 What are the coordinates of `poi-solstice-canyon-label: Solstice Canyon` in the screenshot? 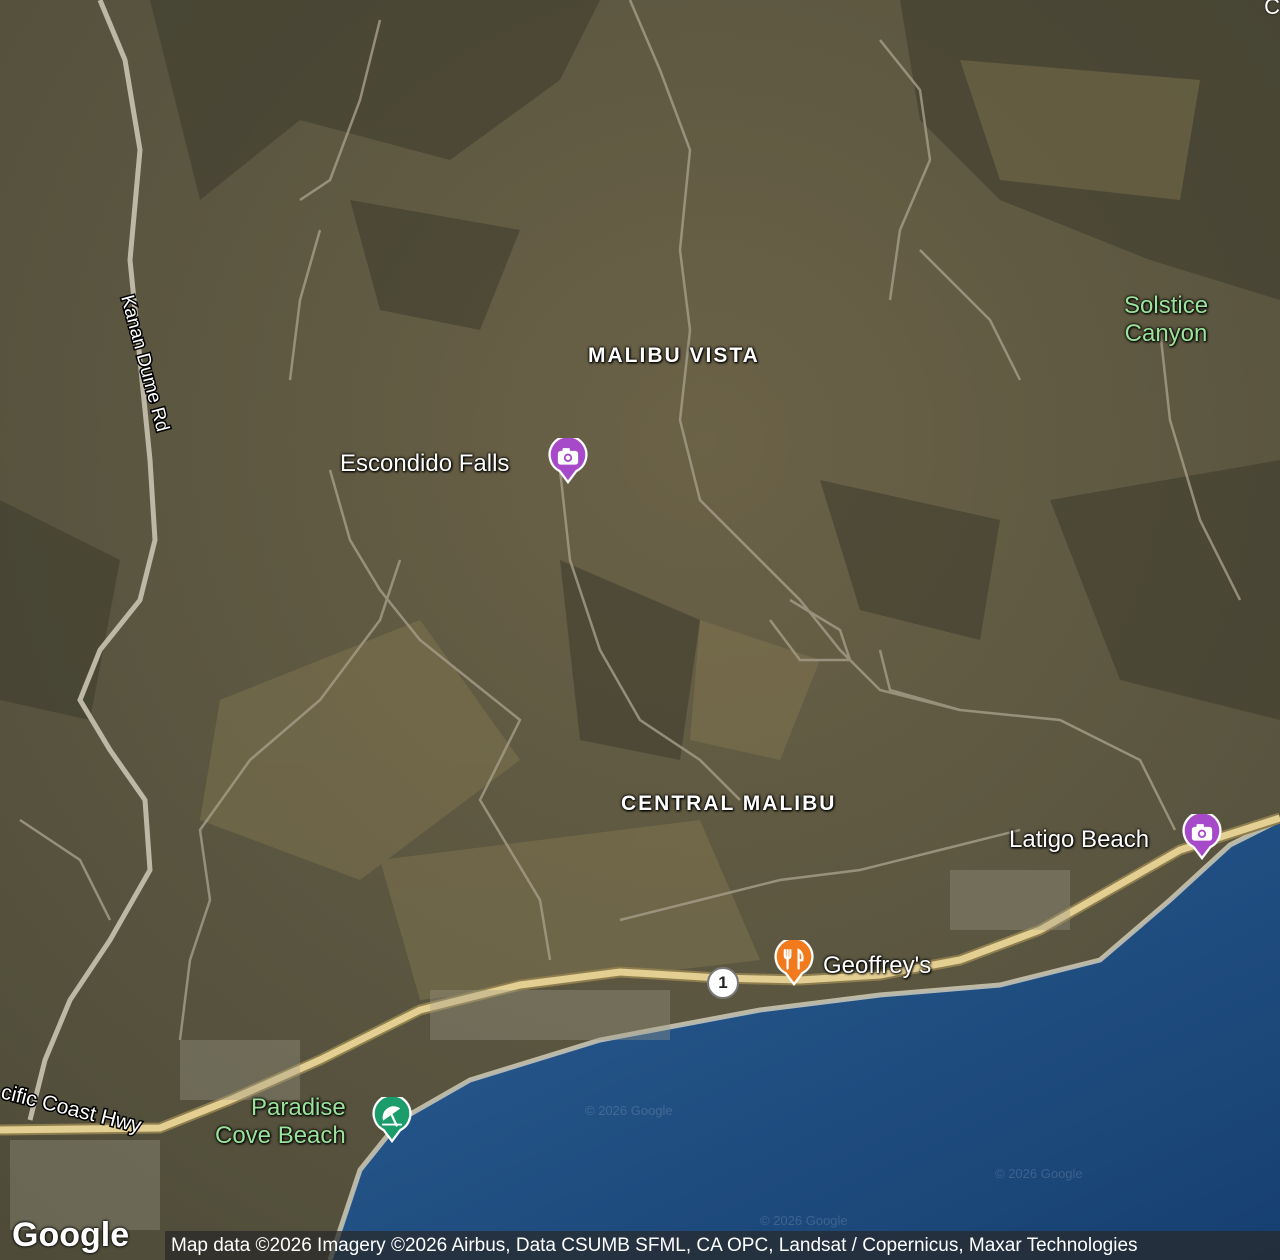 It's located at (1166, 320).